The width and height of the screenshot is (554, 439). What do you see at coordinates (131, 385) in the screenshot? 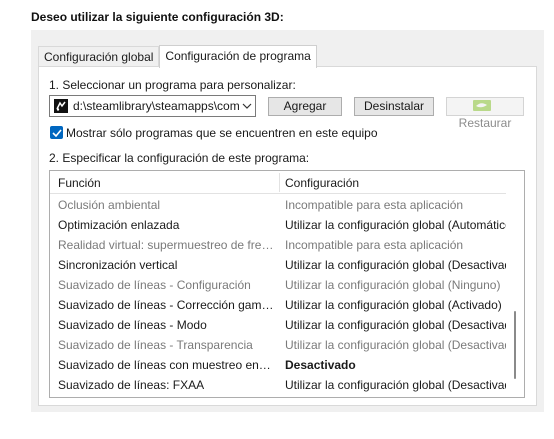
I see `function-cell: Suavizado de líneas: FXAA` at bounding box center [131, 385].